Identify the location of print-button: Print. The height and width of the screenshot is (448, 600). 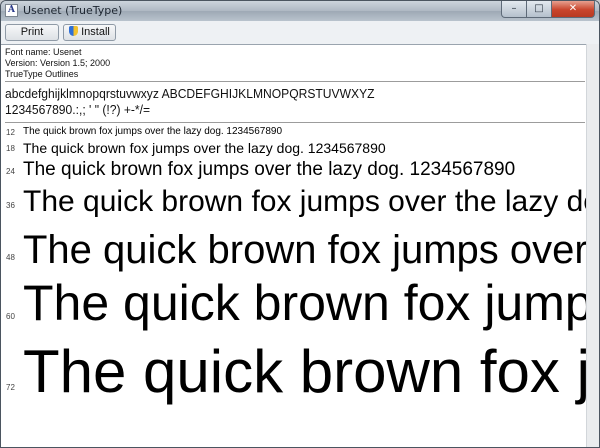
(32, 32).